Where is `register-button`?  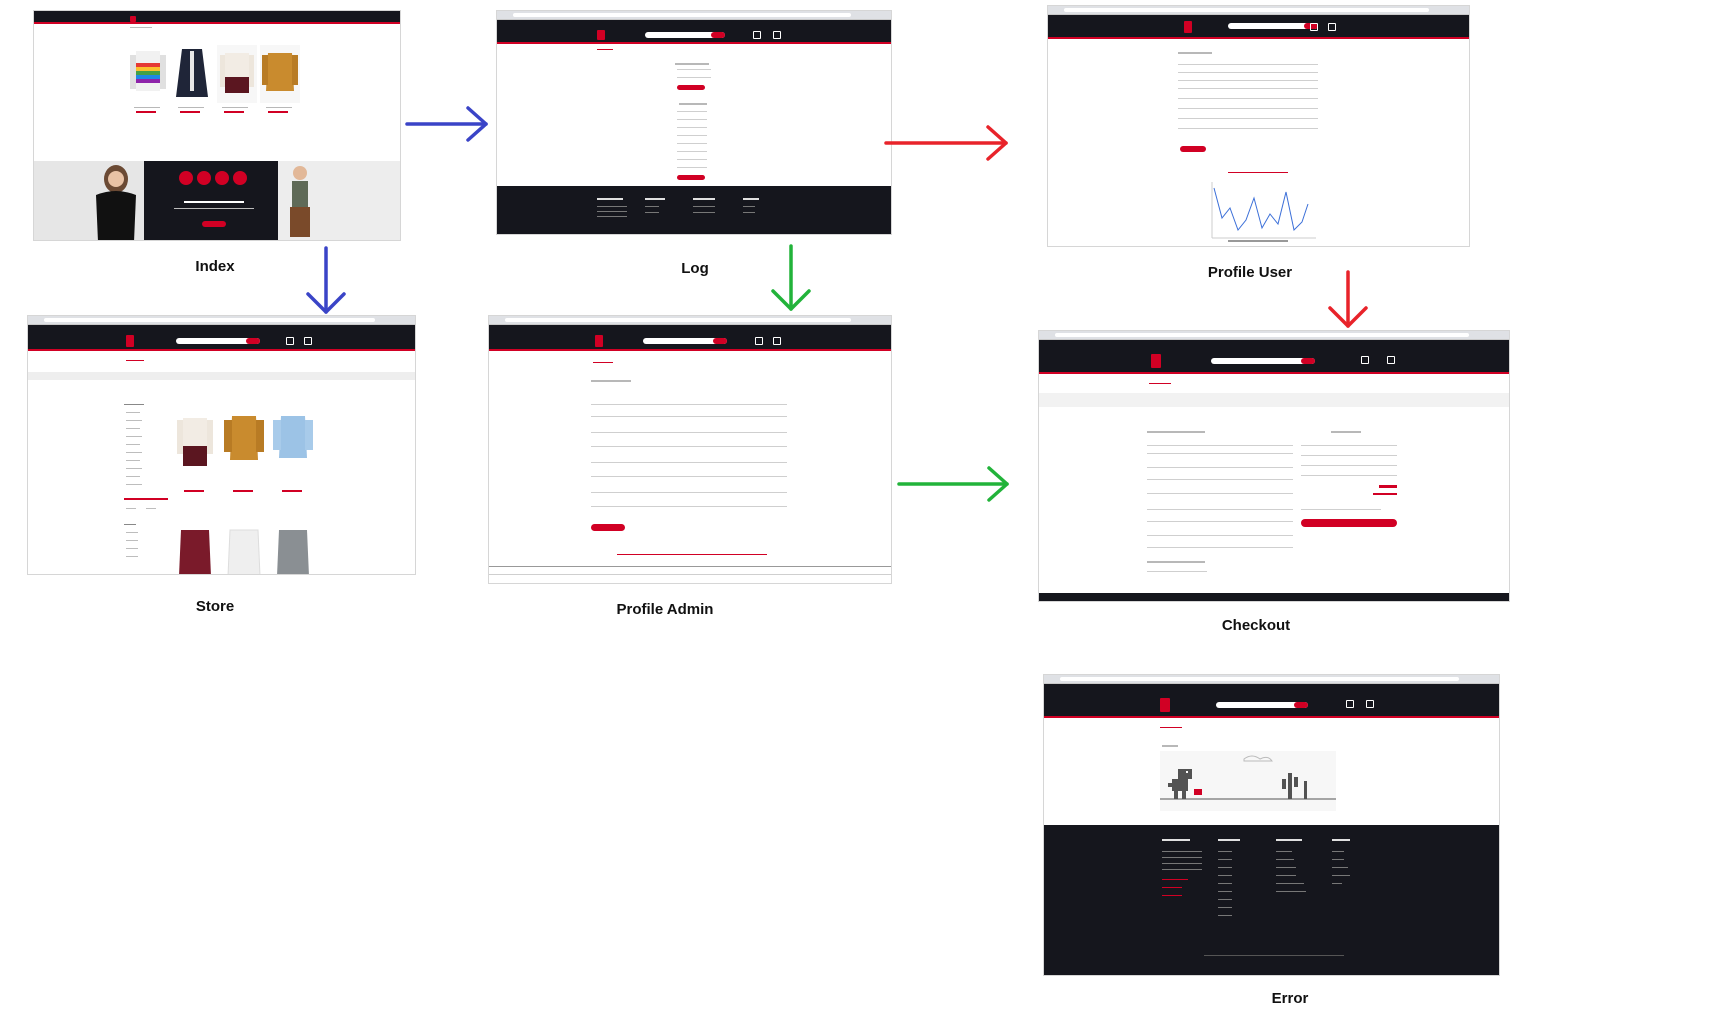
register-button is located at coordinates (691, 177).